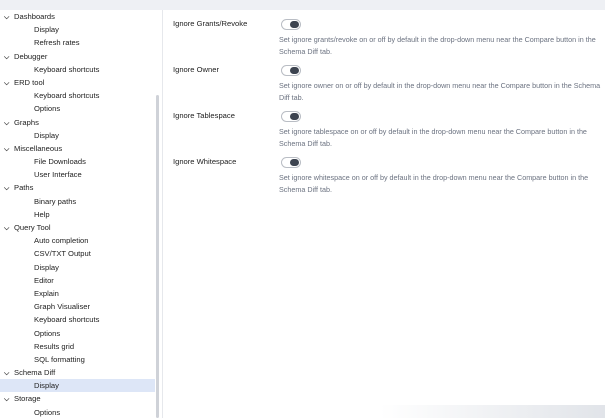  I want to click on tree-group: ⌵ Graphs, so click(80, 122).